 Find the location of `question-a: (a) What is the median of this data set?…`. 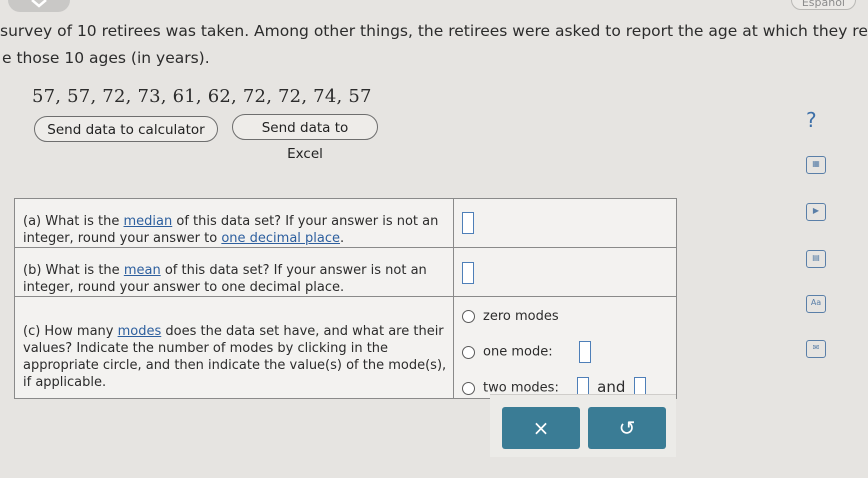

question-a: (a) What is the median of this data set?… is located at coordinates (234, 223).